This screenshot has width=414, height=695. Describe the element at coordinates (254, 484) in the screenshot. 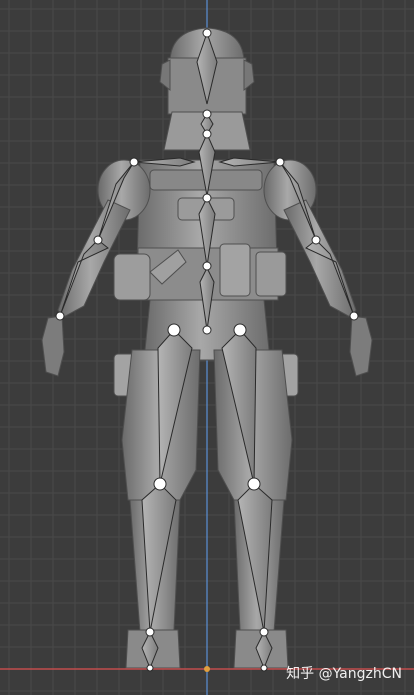

I see `joint-knee-right` at that location.